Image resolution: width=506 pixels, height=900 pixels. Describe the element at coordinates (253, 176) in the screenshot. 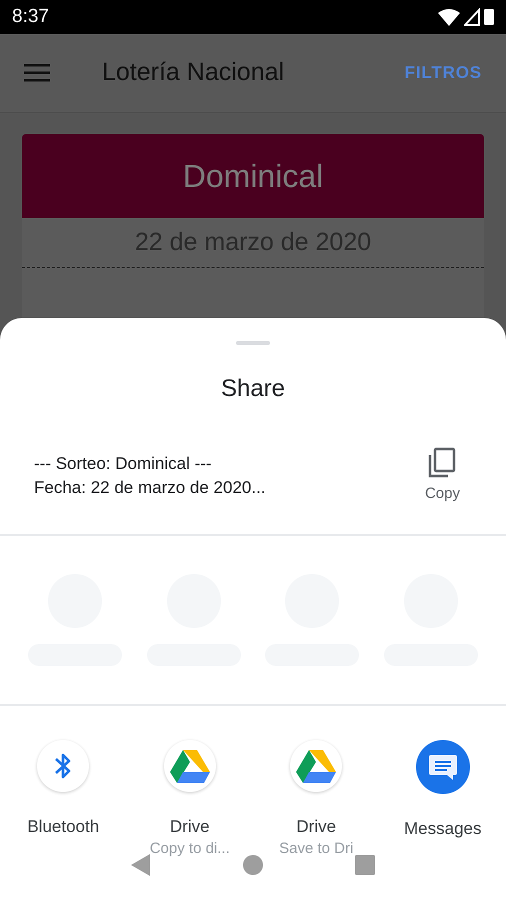

I see `draw-name: Dominical` at that location.